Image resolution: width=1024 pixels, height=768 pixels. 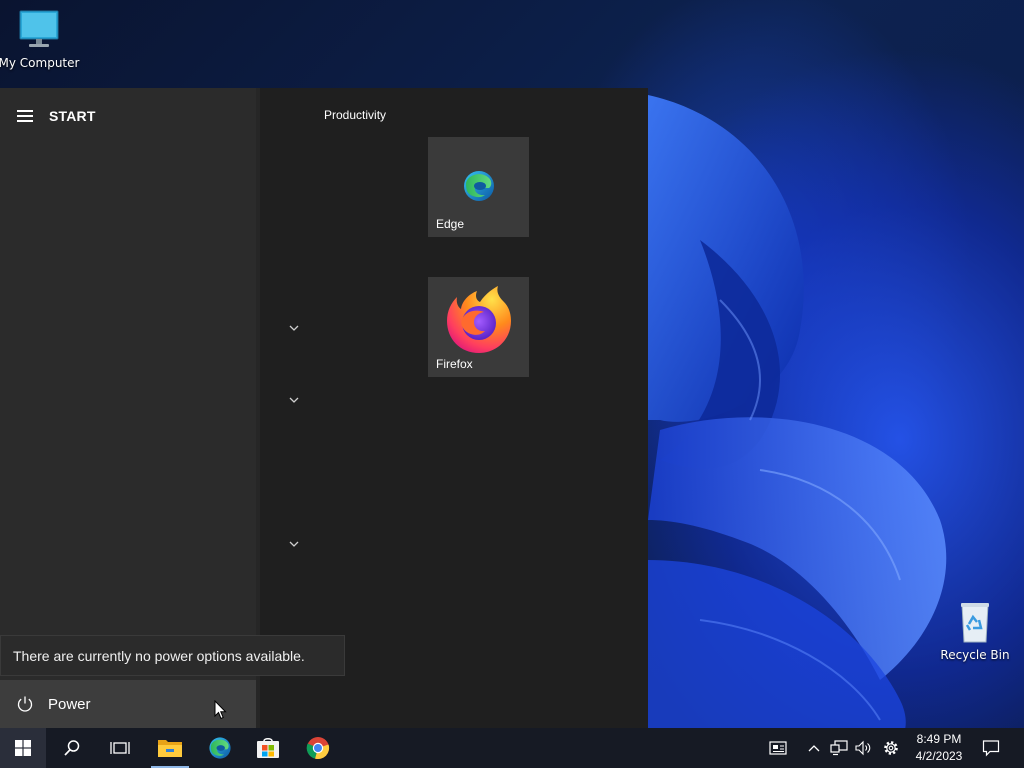 I want to click on folder-icon, so click(x=170, y=748).